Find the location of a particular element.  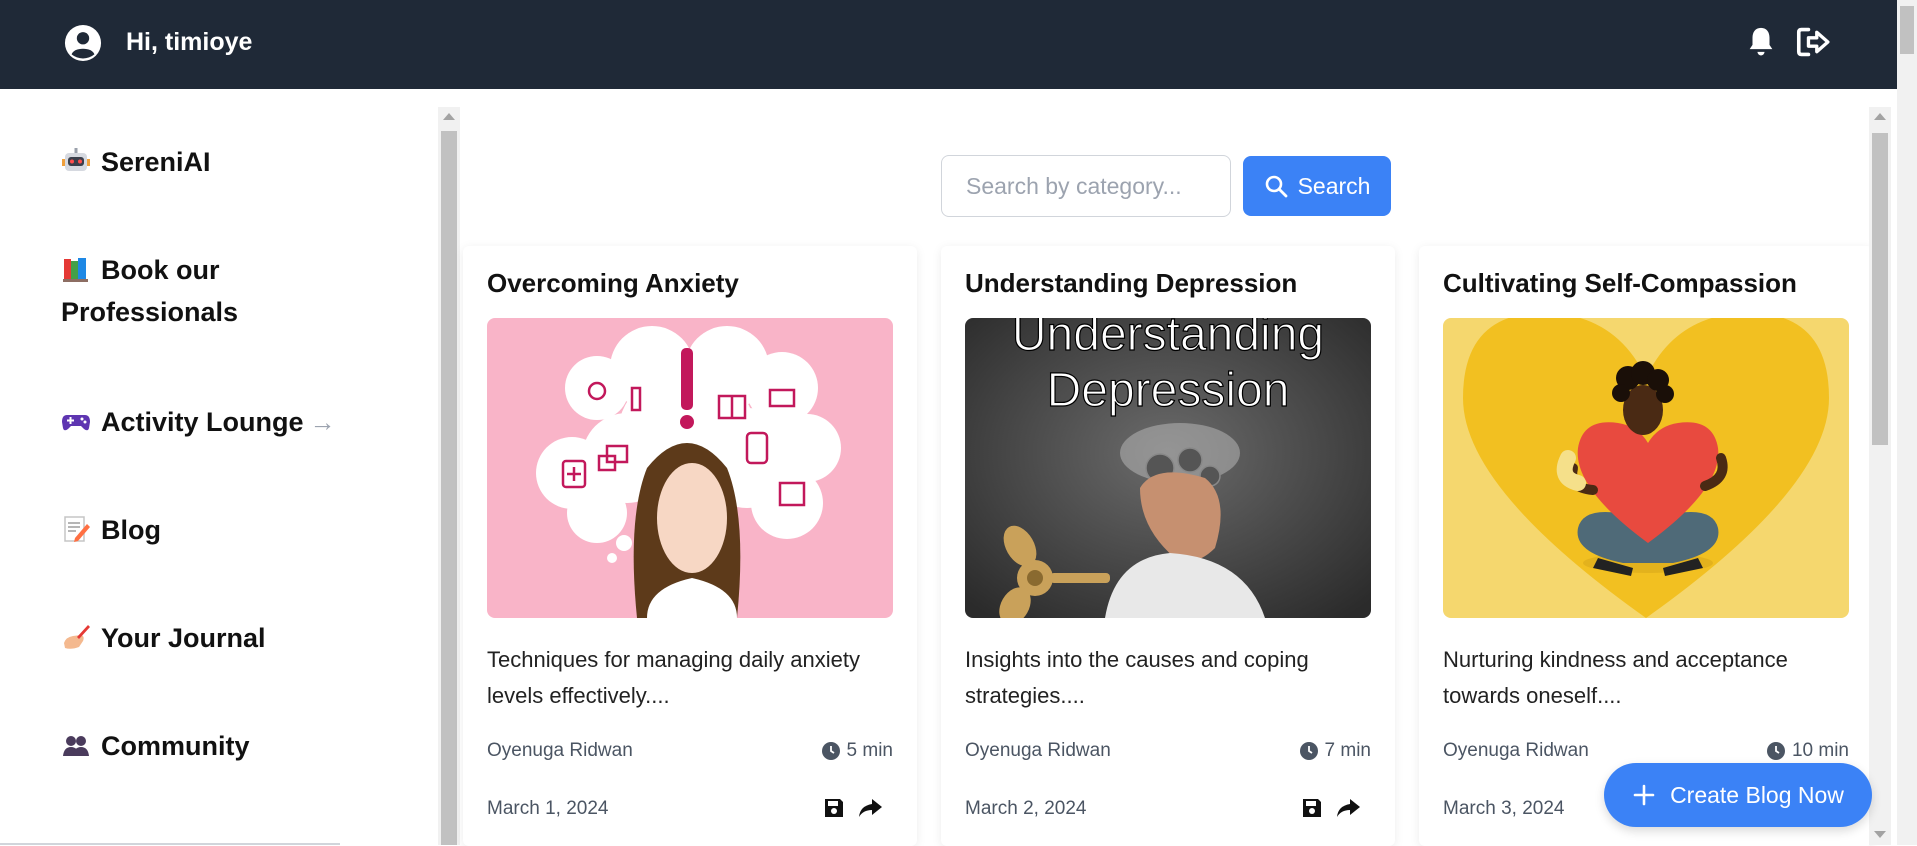

sidebar-item-blog: Blog is located at coordinates (111, 530).